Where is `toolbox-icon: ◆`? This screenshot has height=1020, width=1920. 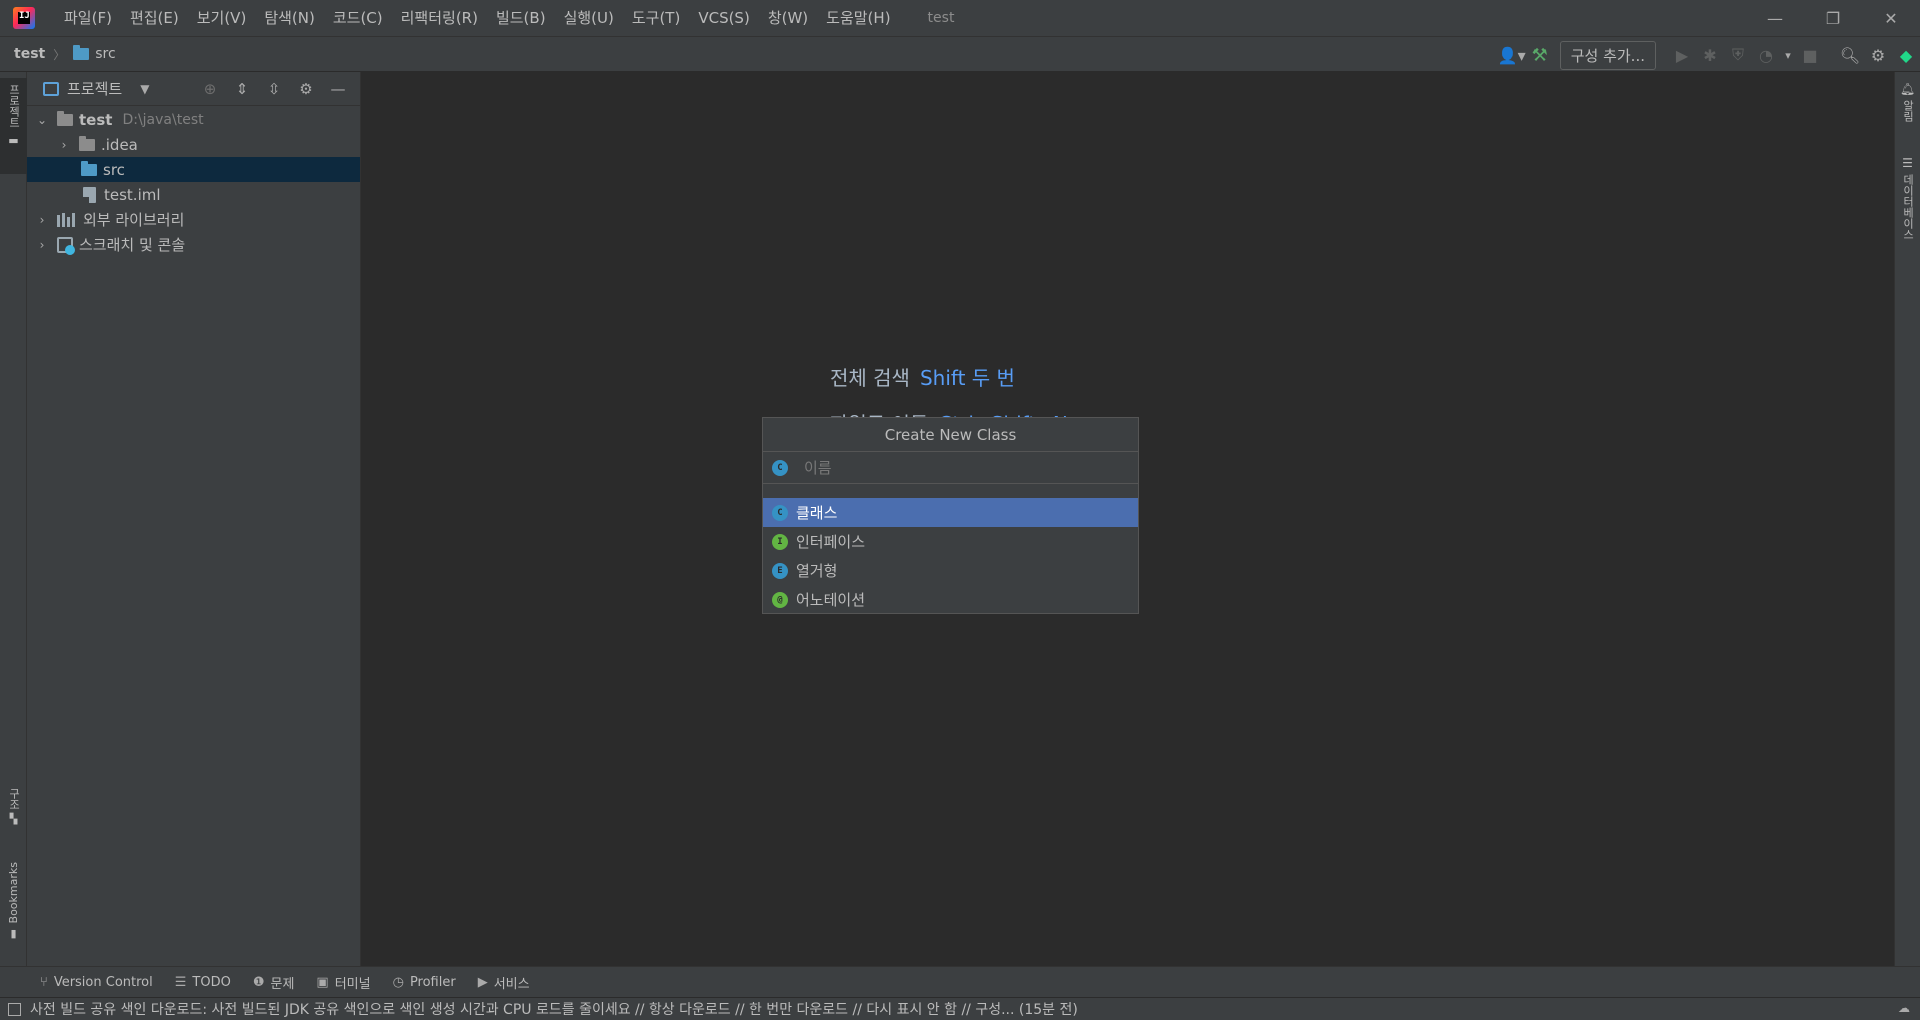
toolbox-icon: ◆ is located at coordinates (1906, 55).